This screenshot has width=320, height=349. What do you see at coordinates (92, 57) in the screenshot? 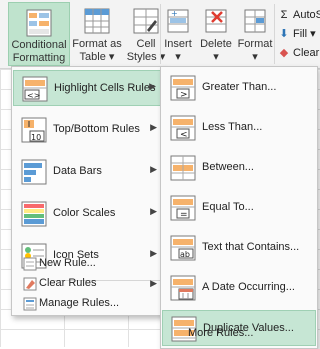
I see `fat-label-line2: Table` at bounding box center [92, 57].